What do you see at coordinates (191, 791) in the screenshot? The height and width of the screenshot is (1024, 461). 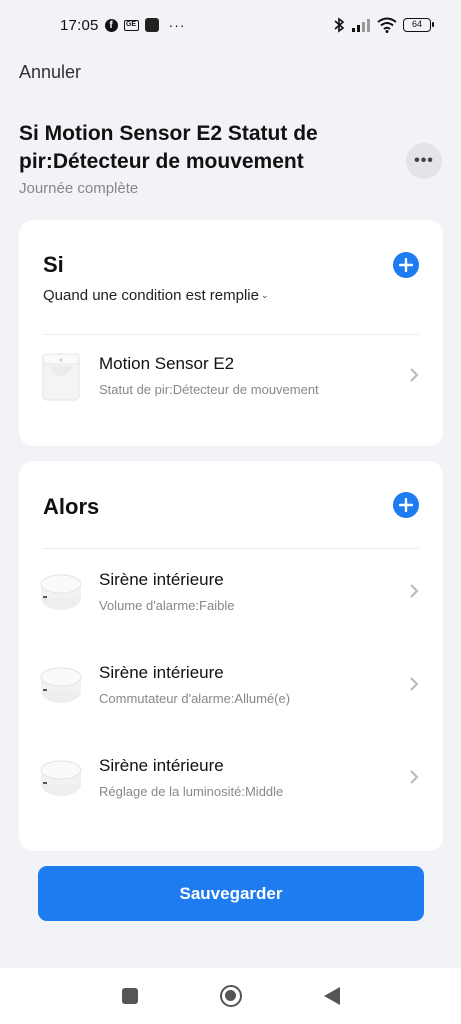 I see `action-subtitle: Réglage de la luminosité:Middle` at bounding box center [191, 791].